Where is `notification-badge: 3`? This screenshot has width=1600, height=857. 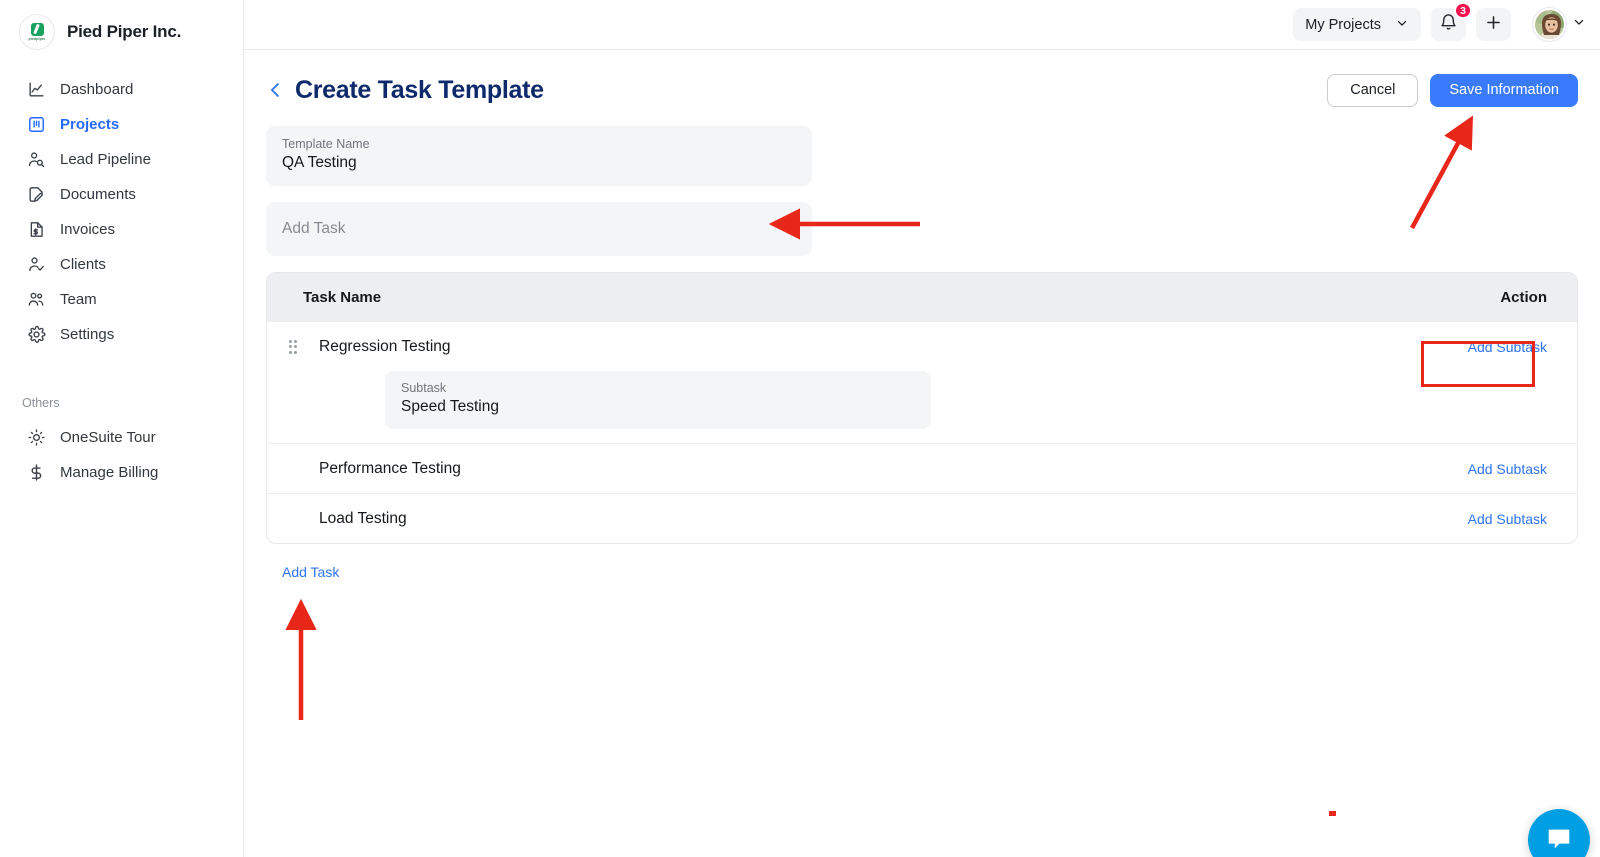
notification-badge: 3 is located at coordinates (1463, 10).